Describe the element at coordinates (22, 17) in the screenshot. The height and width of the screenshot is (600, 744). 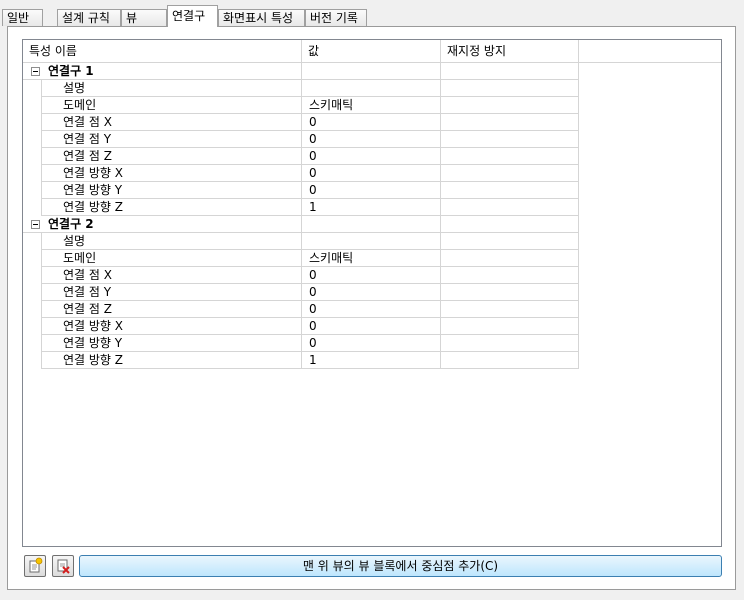
I see `tab-general: 일반` at that location.